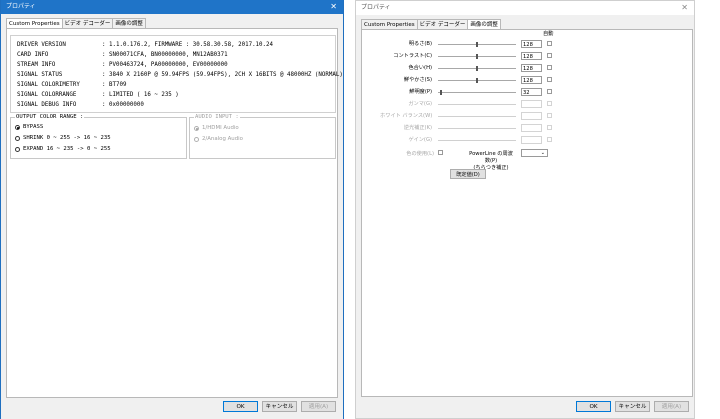 The image size is (720, 419). I want to click on group-title: OUTPUT COLOR RANGE :, so click(50, 117).